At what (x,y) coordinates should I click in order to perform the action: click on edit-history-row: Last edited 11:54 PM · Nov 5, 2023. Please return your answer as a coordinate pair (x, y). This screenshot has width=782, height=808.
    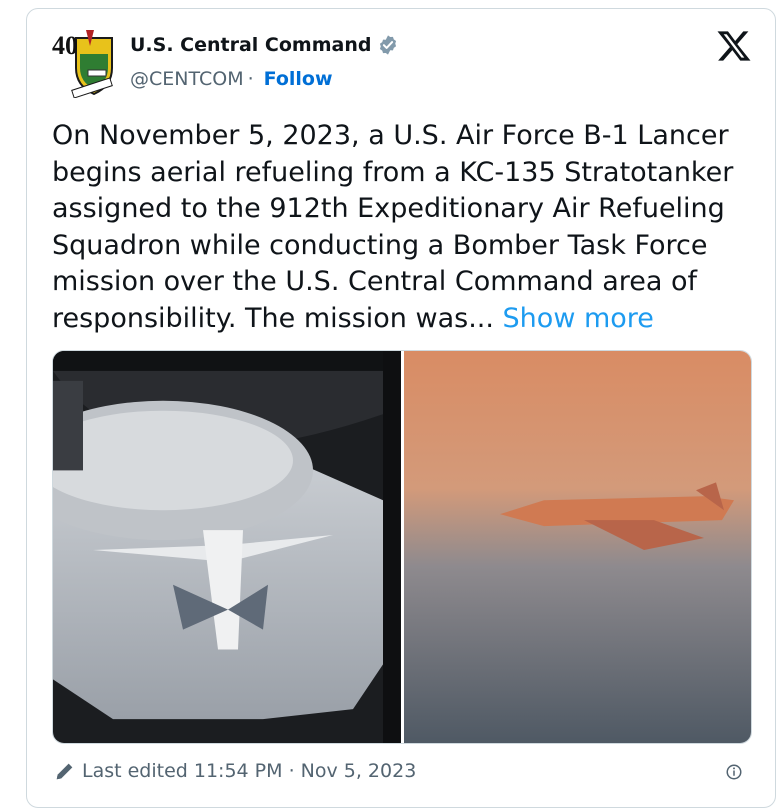
    Looking at the image, I should click on (235, 771).